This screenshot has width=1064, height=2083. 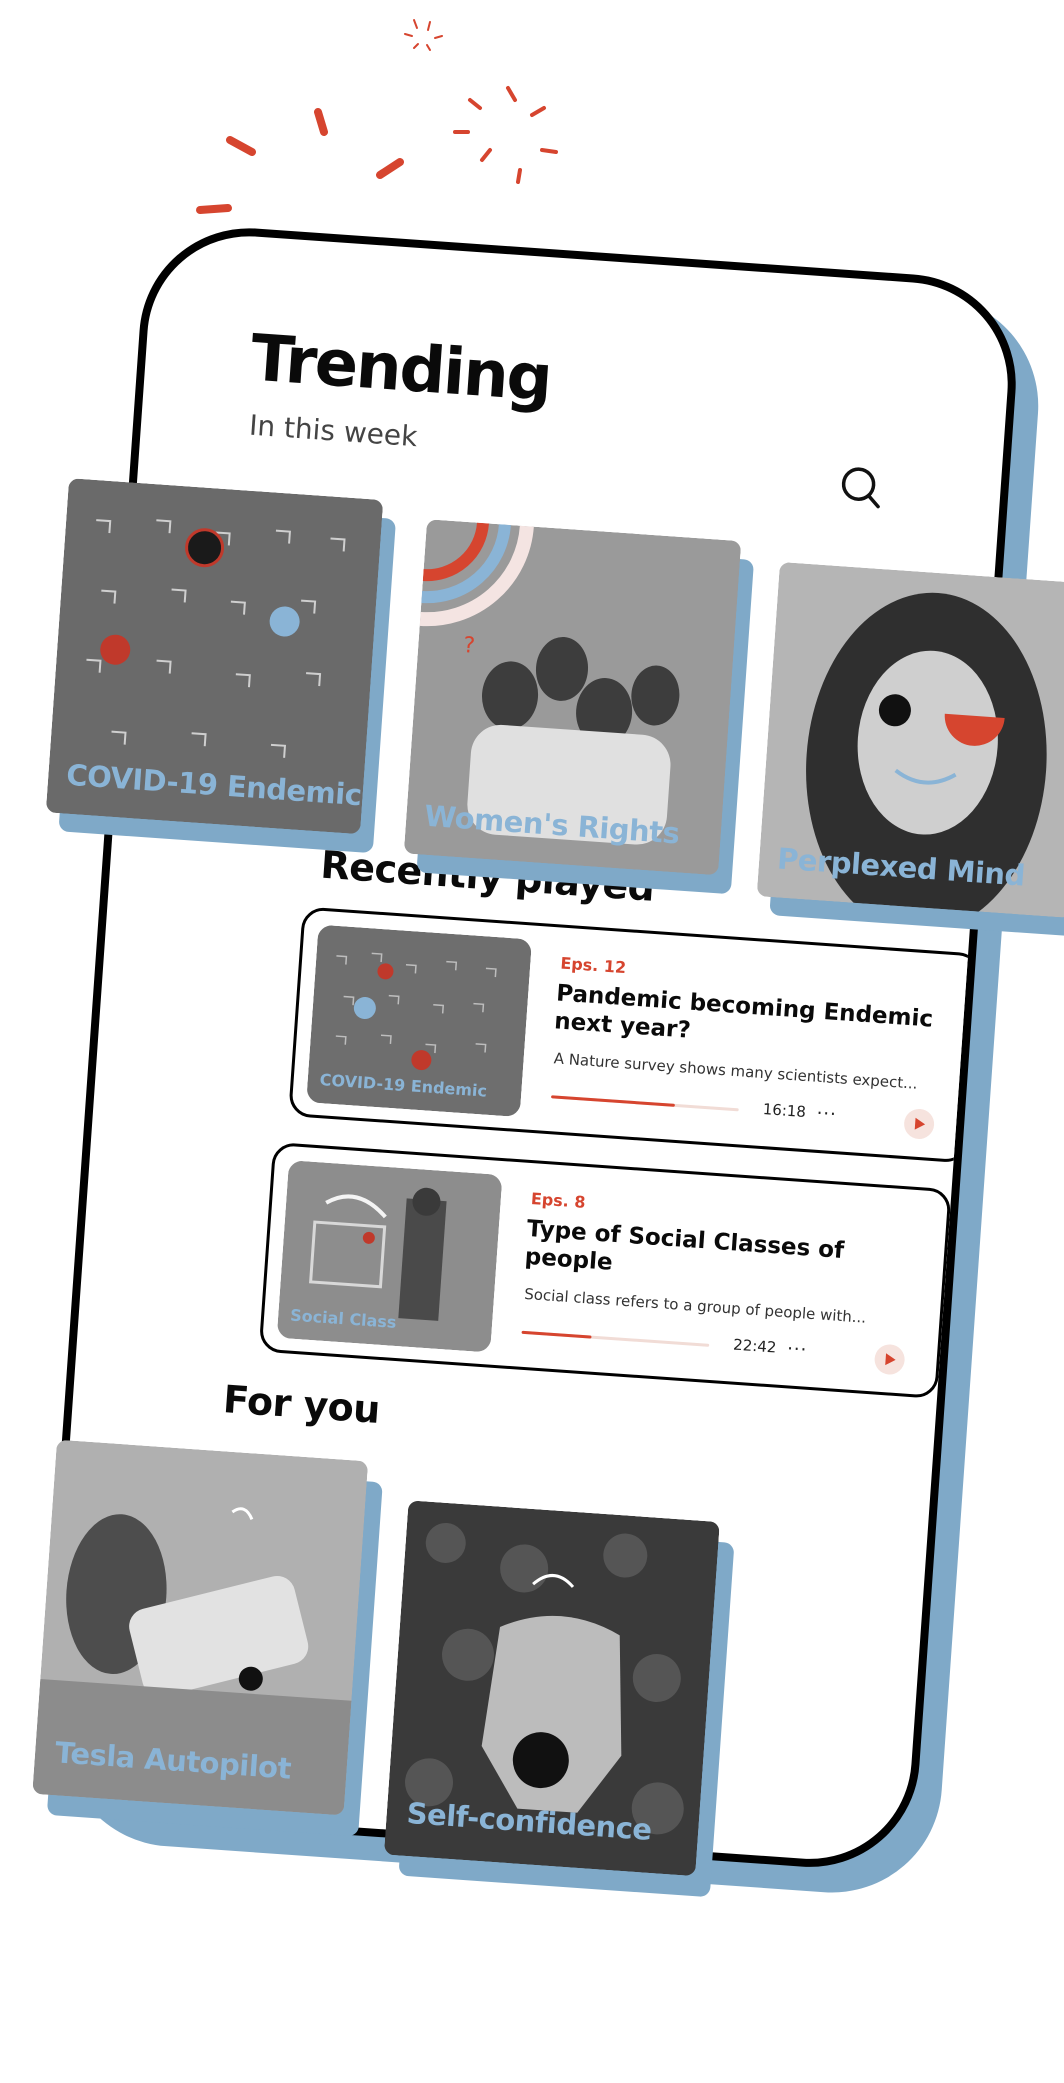 What do you see at coordinates (784, 1111) in the screenshot?
I see `episode-duration: 16:18` at bounding box center [784, 1111].